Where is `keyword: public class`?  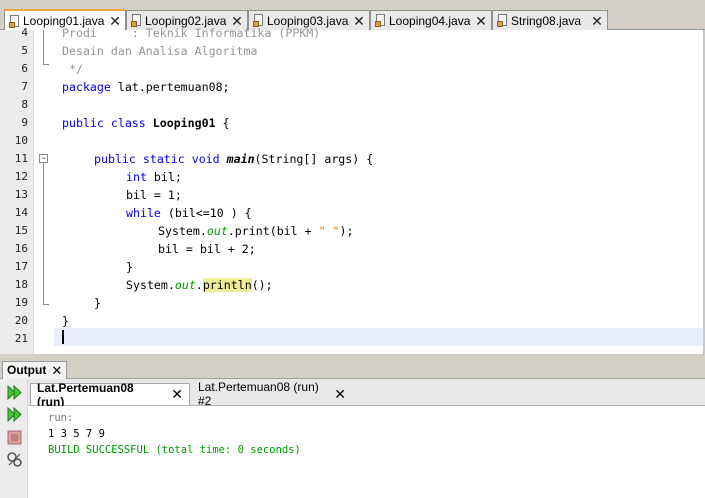
keyword: public class is located at coordinates (104, 123).